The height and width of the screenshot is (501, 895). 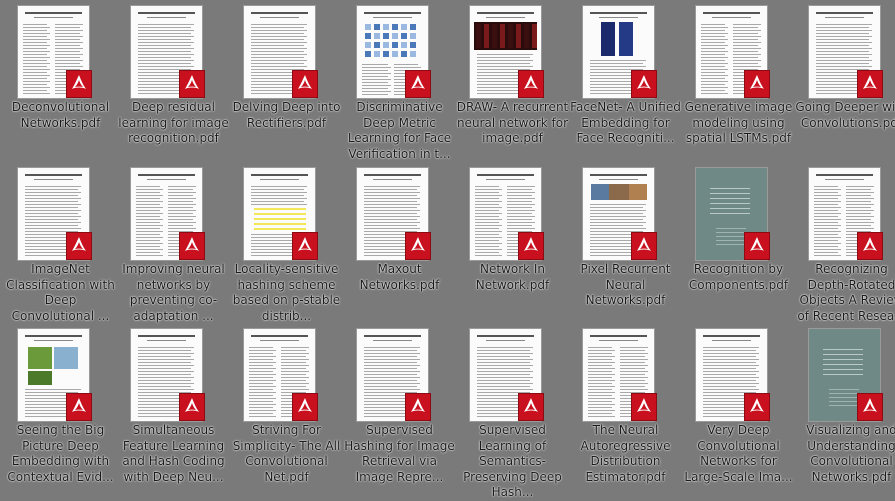 What do you see at coordinates (512, 246) in the screenshot?
I see `file-tile: Network In Network.pdf` at bounding box center [512, 246].